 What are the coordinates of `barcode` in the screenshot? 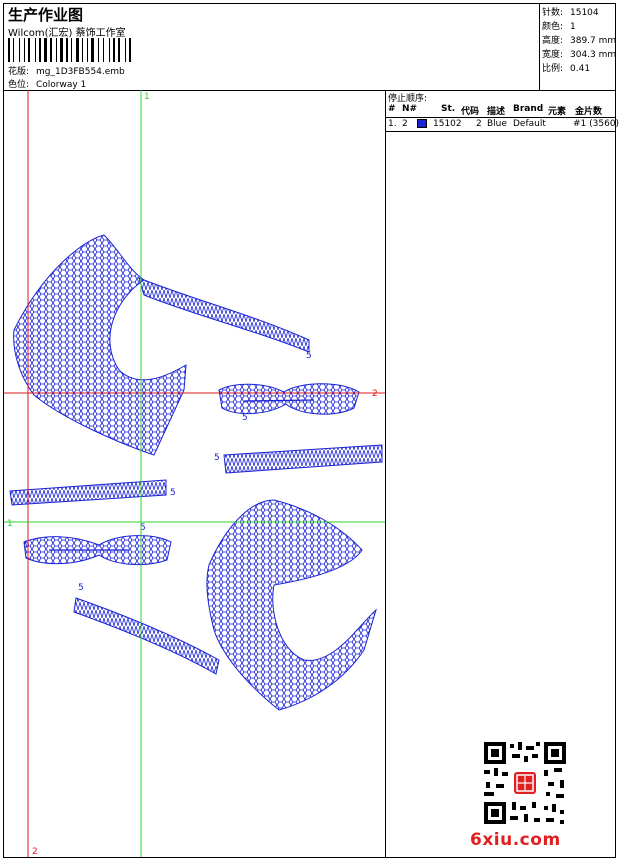 It's located at (69, 50).